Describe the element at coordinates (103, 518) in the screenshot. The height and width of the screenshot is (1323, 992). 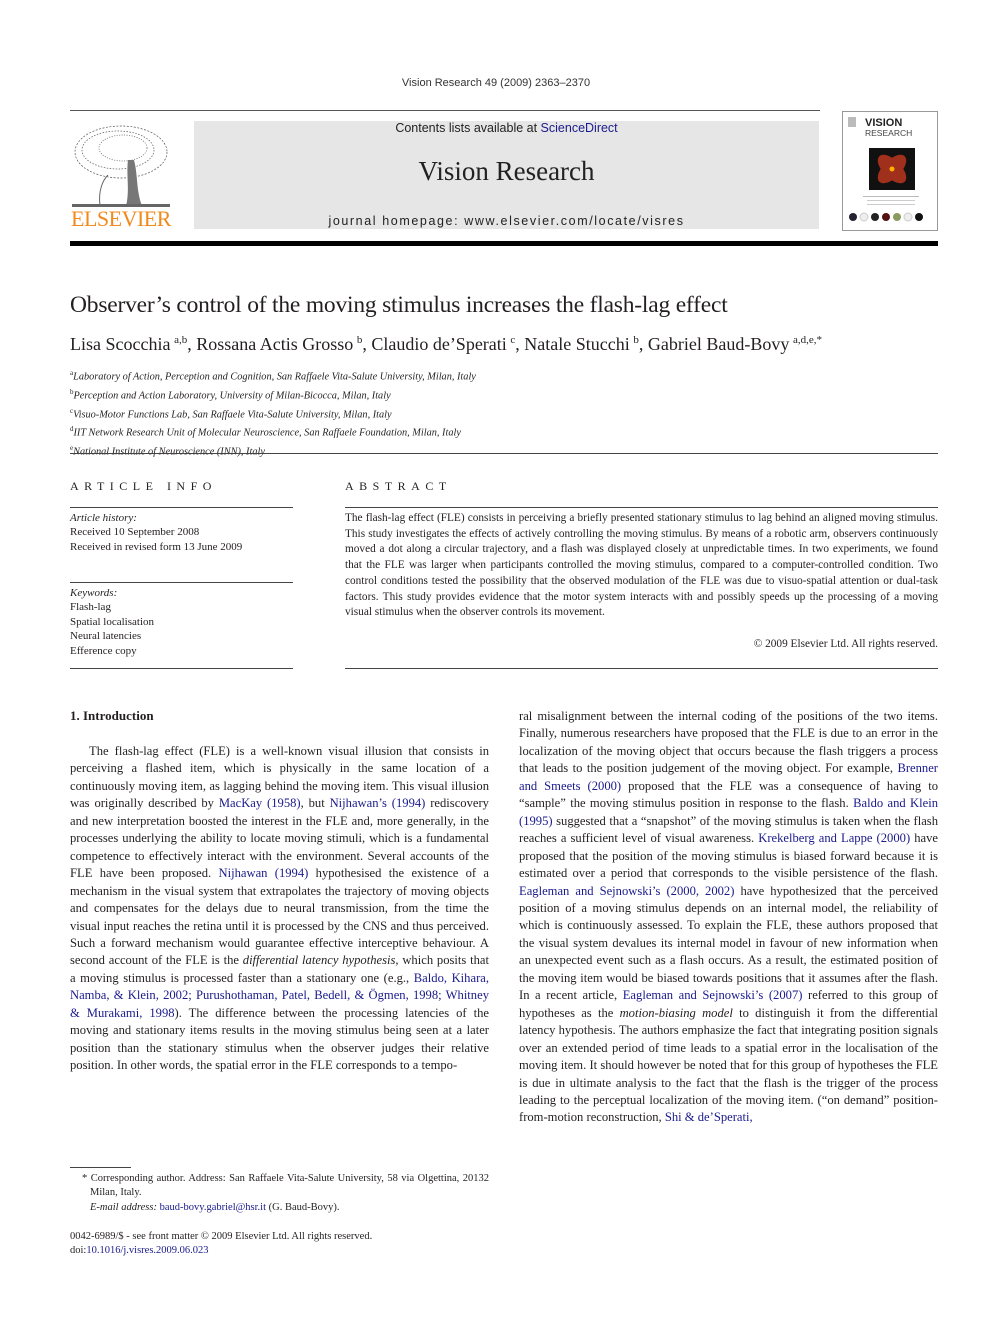
I see `history-label: Article history:` at that location.